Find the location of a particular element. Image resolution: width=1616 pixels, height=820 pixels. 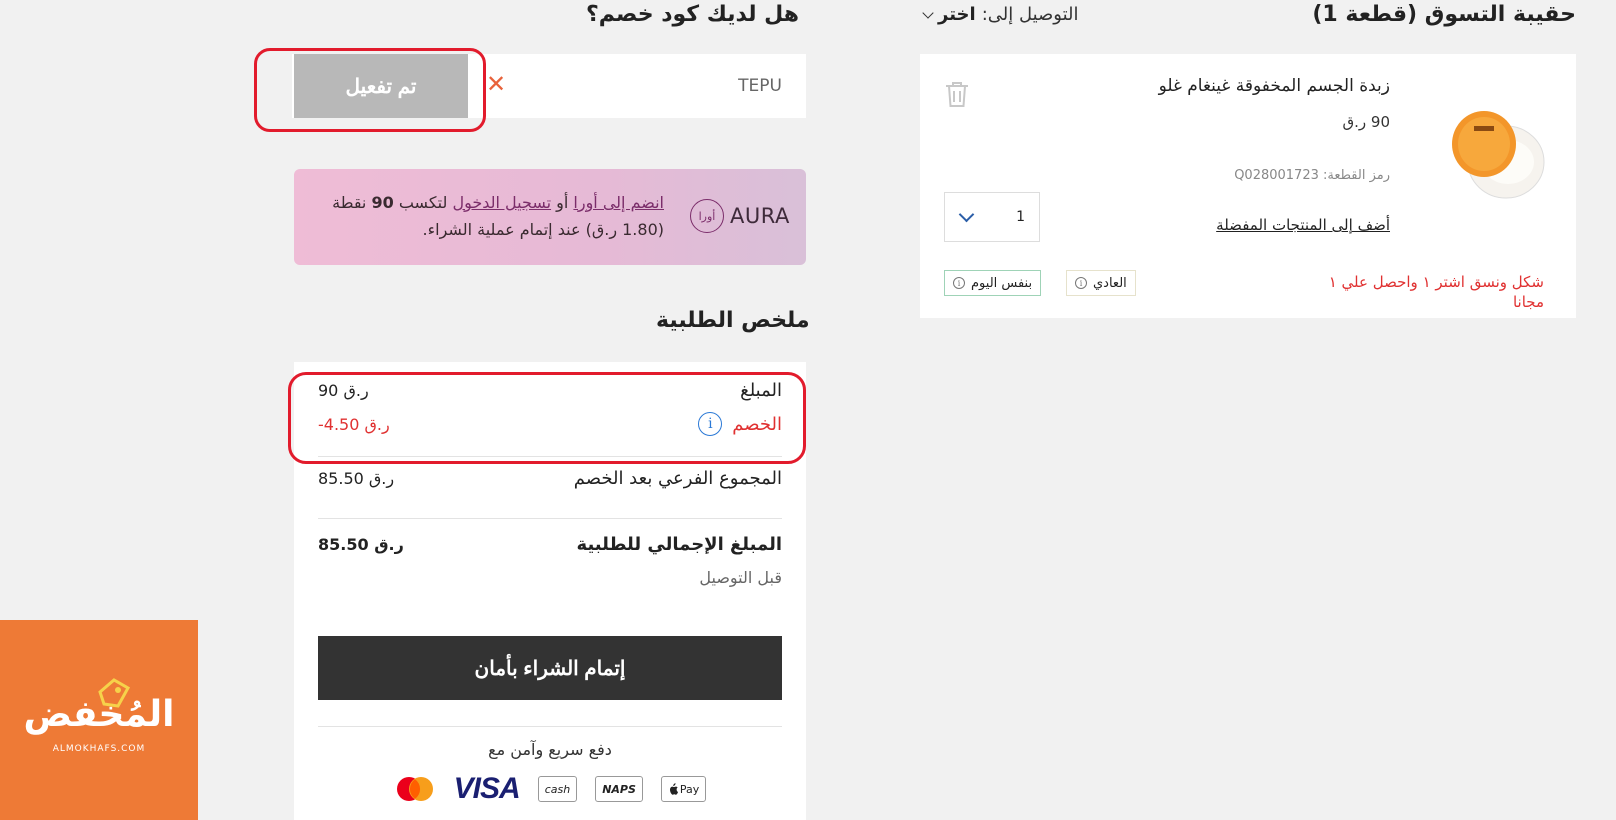

aura-earn: لتكسب is located at coordinates (423, 202).